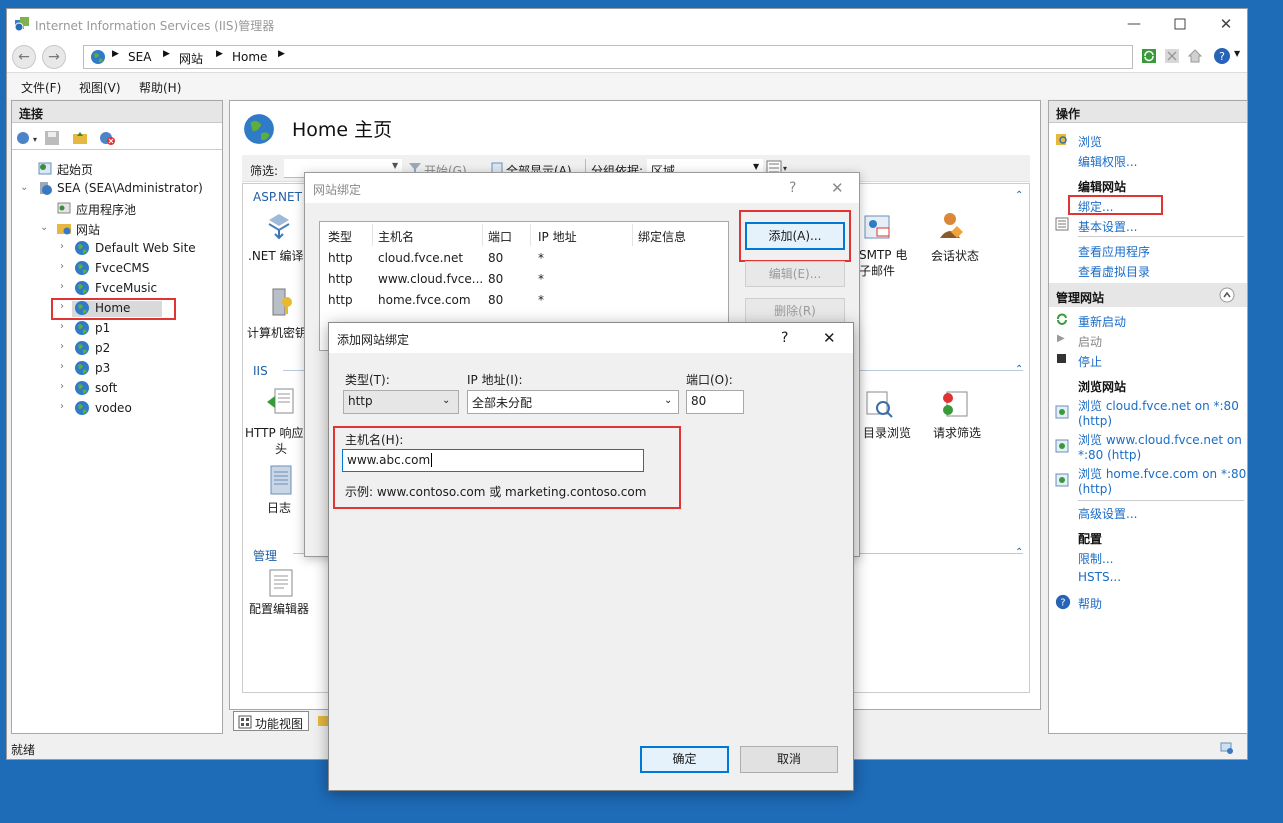  What do you see at coordinates (277, 197) in the screenshot?
I see `section-aspnet: ASP.NET` at bounding box center [277, 197].